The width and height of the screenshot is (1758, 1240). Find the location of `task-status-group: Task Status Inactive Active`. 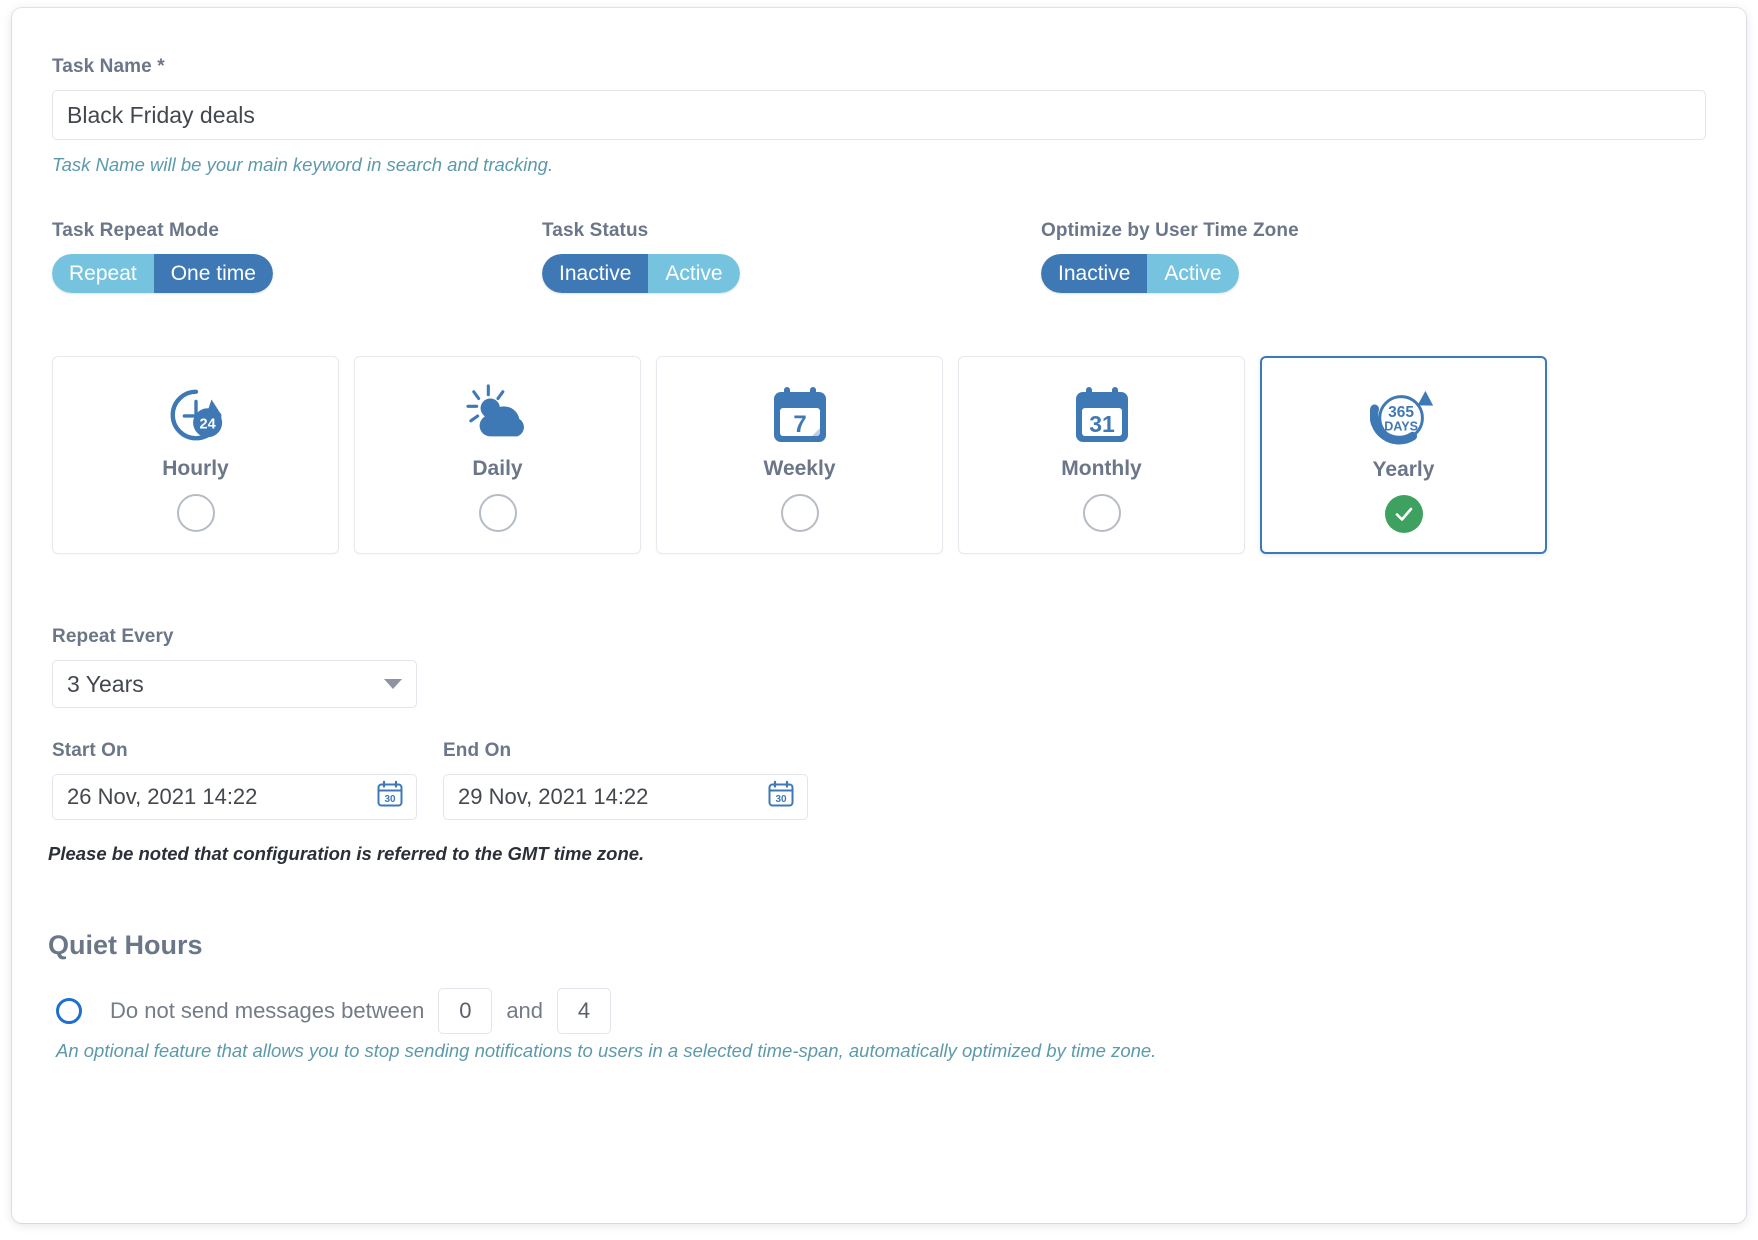

task-status-group: Task Status Inactive Active is located at coordinates (641, 256).